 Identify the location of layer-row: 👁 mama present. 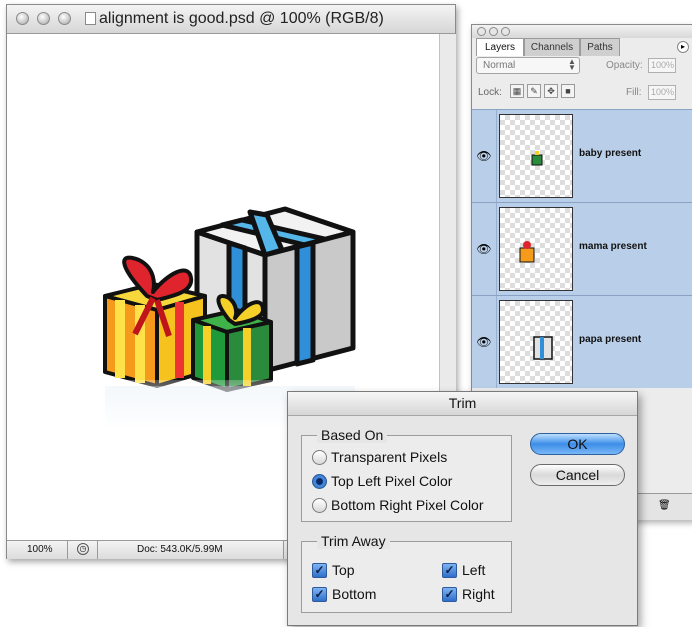
(582, 248).